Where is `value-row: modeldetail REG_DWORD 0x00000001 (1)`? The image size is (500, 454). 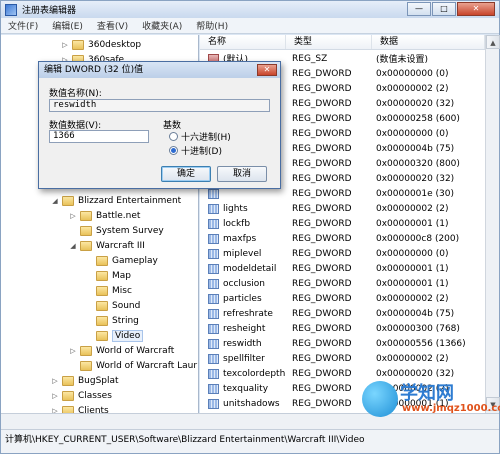 value-row: modeldetail REG_DWORD 0x00000001 (1) is located at coordinates (349, 268).